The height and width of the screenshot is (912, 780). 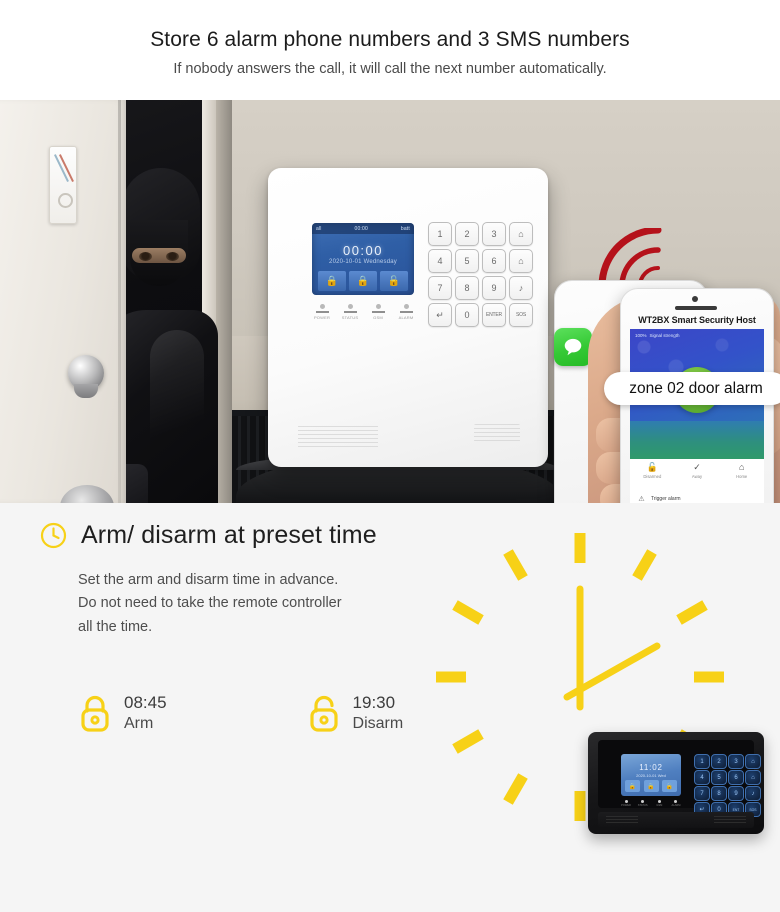 I want to click on led-power: POWER, so click(x=322, y=312).